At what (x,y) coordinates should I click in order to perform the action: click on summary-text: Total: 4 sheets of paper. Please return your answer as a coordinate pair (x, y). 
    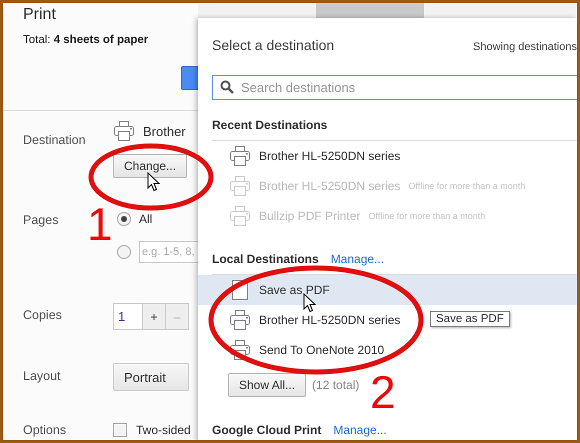
    Looking at the image, I should click on (86, 40).